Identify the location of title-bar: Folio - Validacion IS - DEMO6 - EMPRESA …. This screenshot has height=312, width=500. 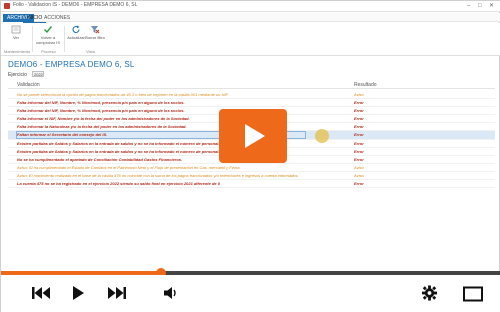
(250, 6).